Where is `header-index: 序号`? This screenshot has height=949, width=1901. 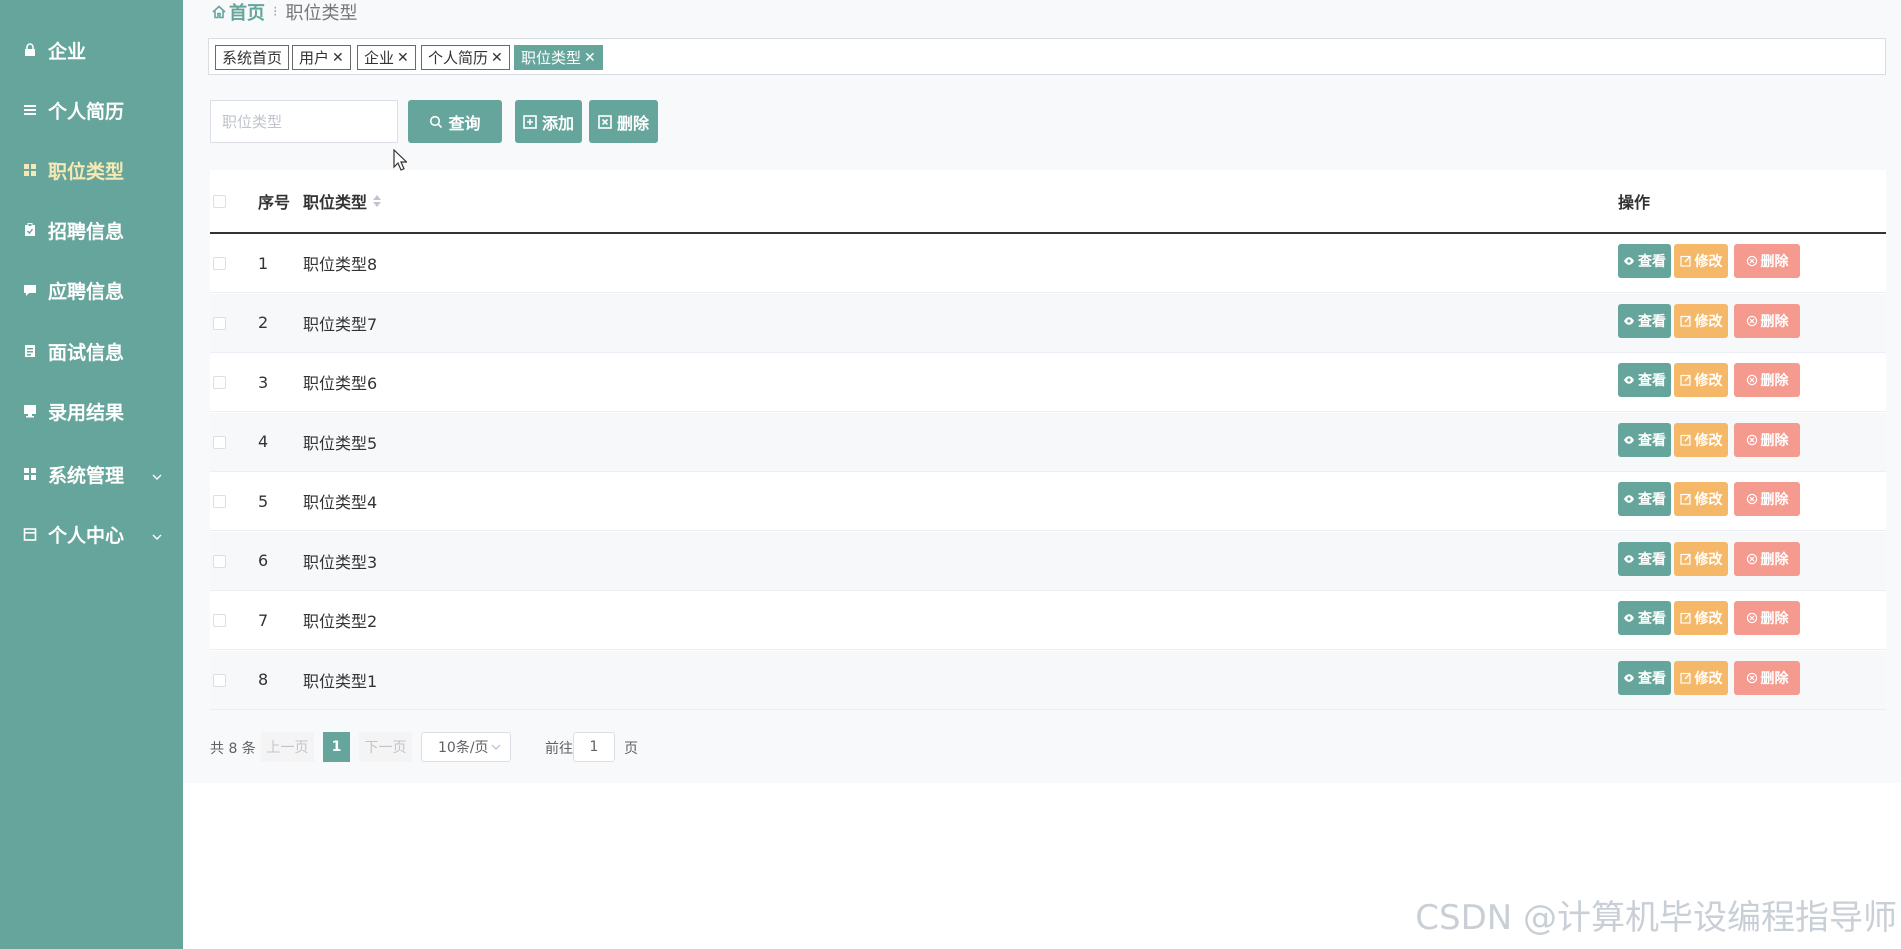
header-index: 序号 is located at coordinates (274, 202).